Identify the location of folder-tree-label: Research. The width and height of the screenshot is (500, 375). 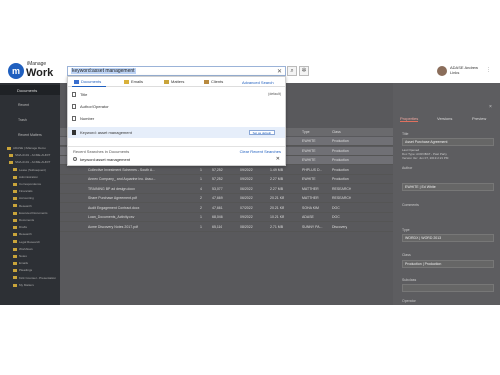
(25, 234).